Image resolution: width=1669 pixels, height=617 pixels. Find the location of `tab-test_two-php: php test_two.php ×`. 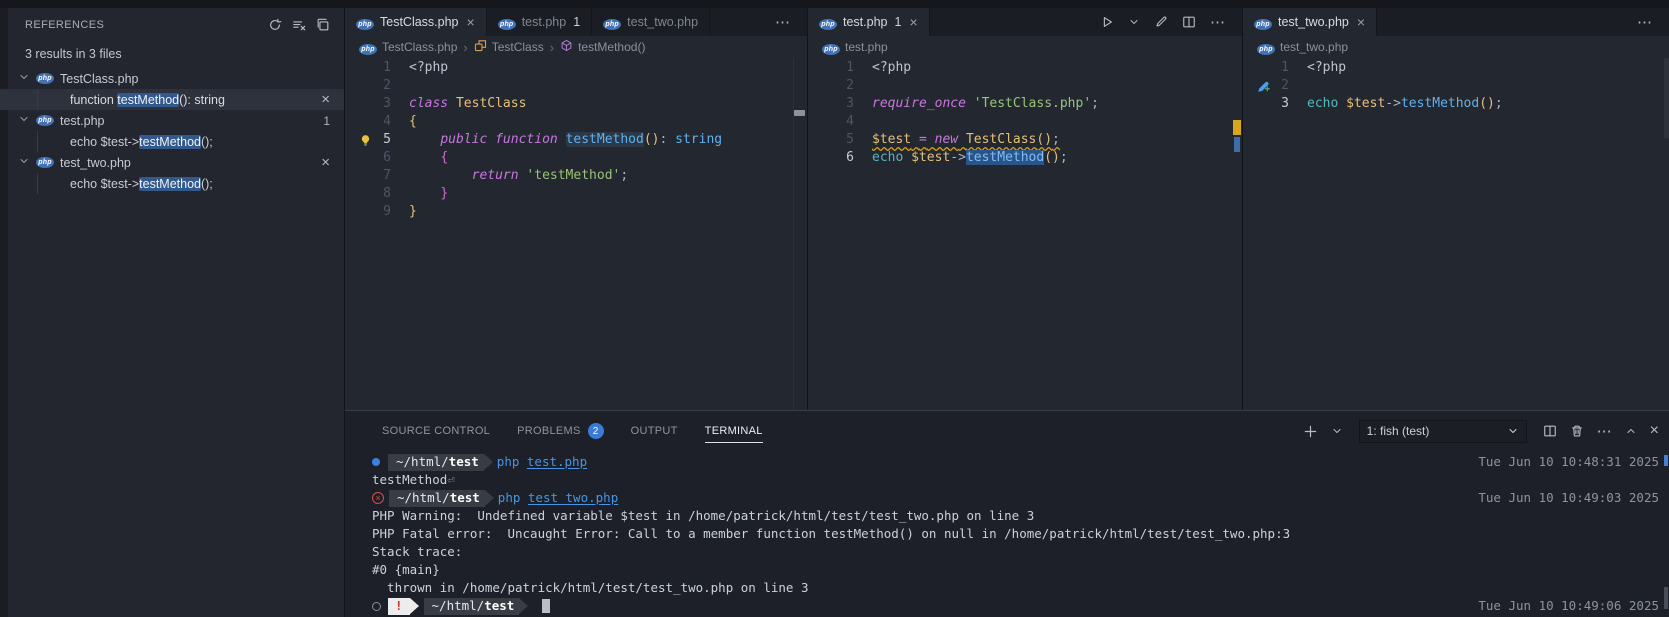

tab-test_two-php: php test_two.php × is located at coordinates (1310, 22).